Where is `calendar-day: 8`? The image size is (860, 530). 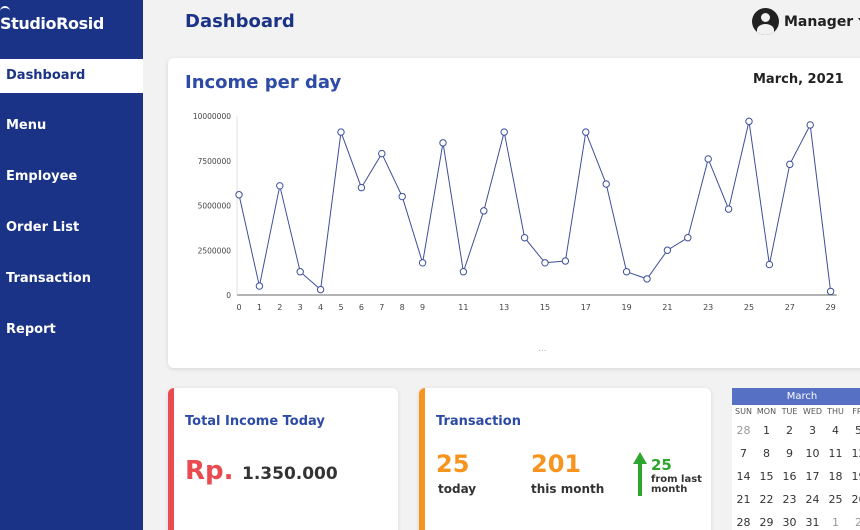 calendar-day: 8 is located at coordinates (766, 453).